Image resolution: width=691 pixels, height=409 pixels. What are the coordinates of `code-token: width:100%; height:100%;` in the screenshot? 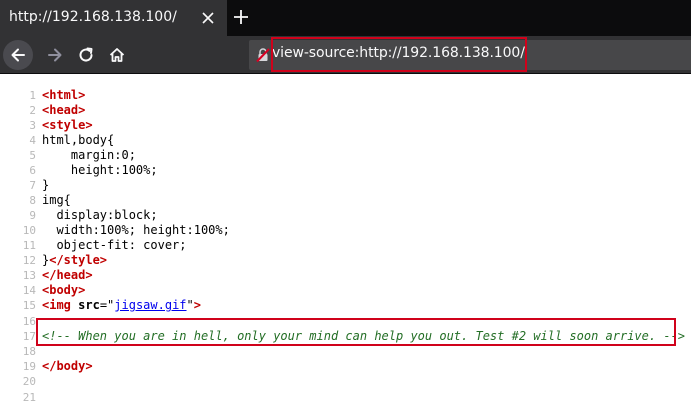 It's located at (136, 230).